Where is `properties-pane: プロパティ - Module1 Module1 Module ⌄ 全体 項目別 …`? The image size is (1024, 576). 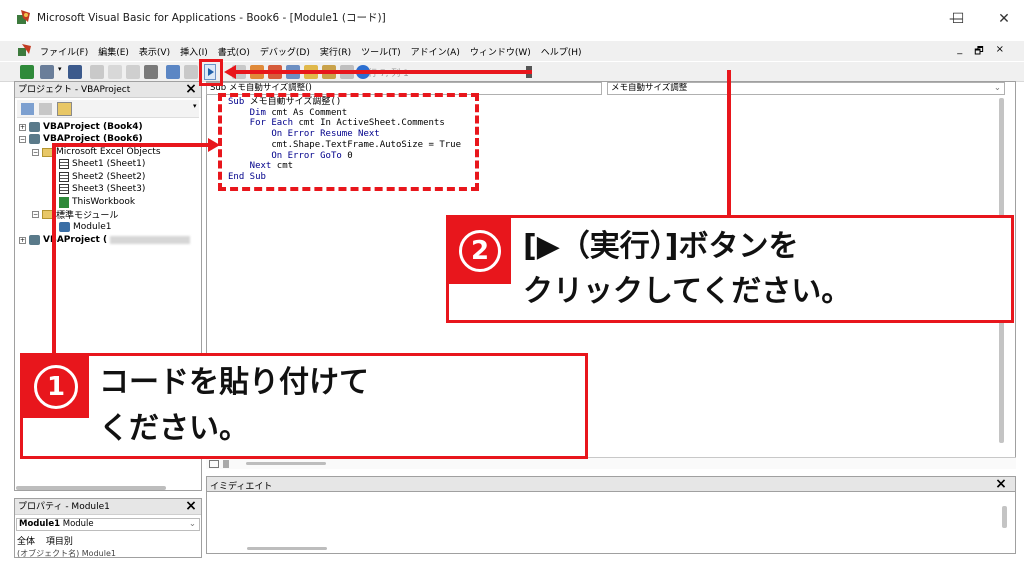 properties-pane: プロパティ - Module1 Module1 Module ⌄ 全体 項目別 … is located at coordinates (108, 528).